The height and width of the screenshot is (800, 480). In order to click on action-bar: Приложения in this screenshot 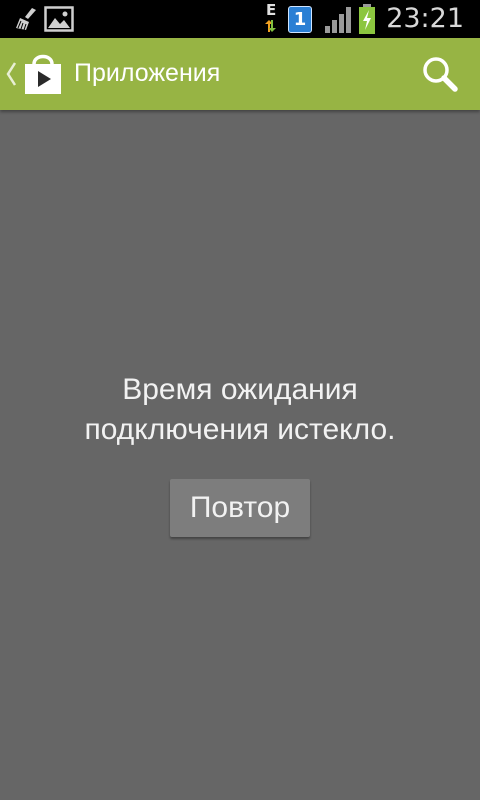, I will do `click(240, 74)`.